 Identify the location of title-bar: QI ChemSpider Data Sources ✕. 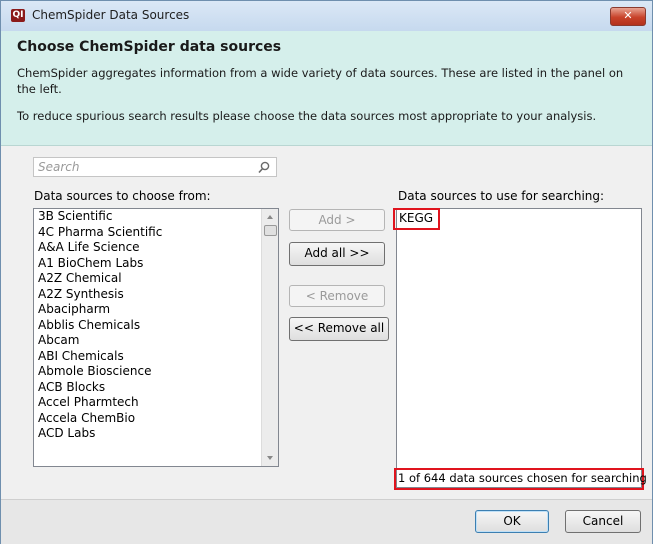
(326, 16).